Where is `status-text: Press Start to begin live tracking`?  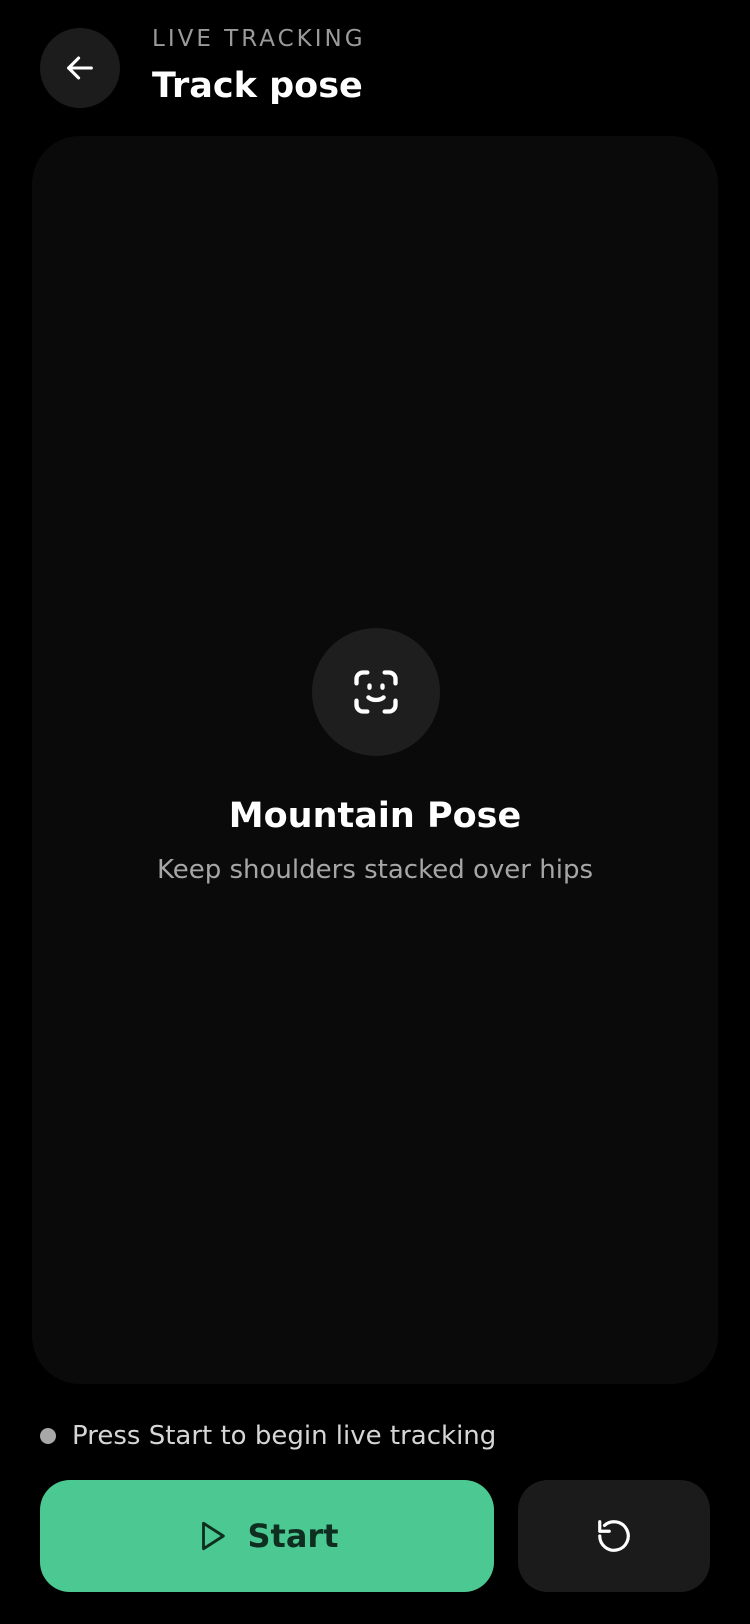
status-text: Press Start to begin live tracking is located at coordinates (284, 1436).